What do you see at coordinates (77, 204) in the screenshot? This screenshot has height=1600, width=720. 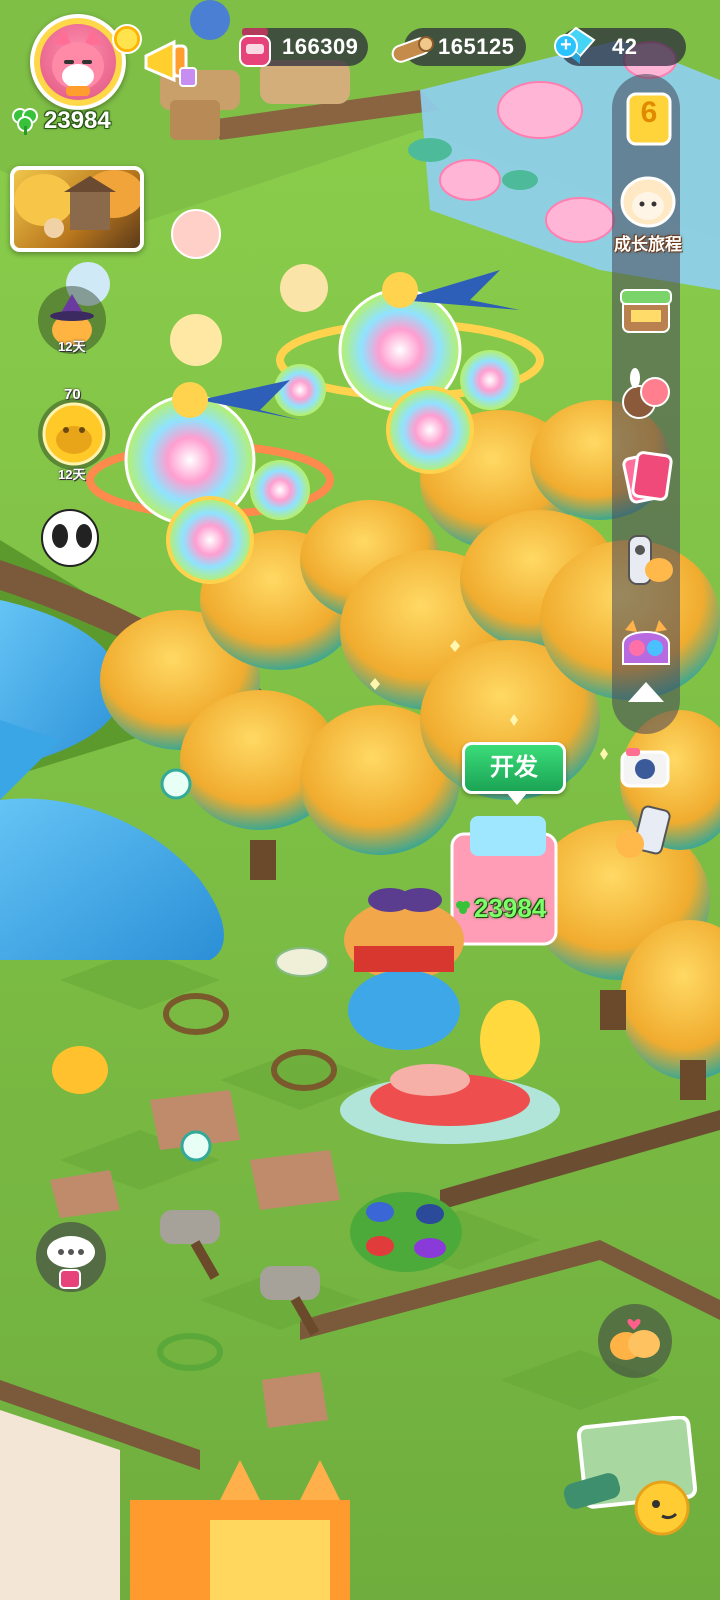 I see `autumn-scene-icon` at bounding box center [77, 204].